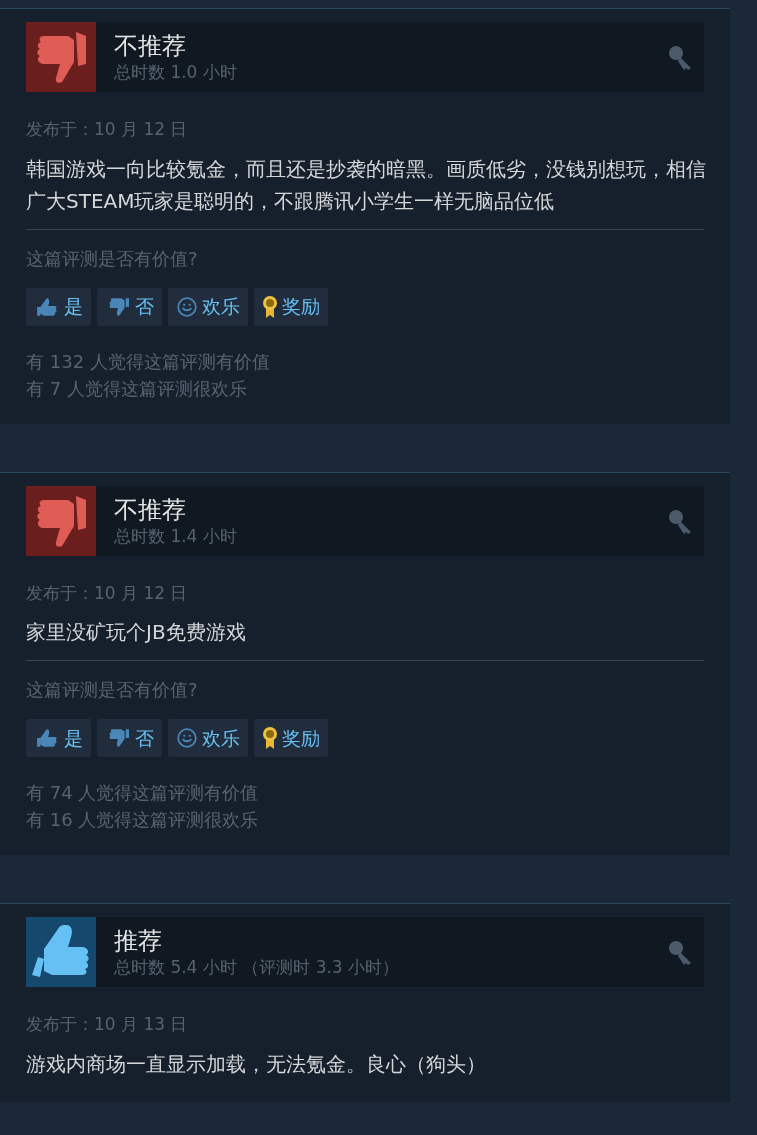  I want to click on playtime: 总时数 1.4 小时, so click(176, 535).